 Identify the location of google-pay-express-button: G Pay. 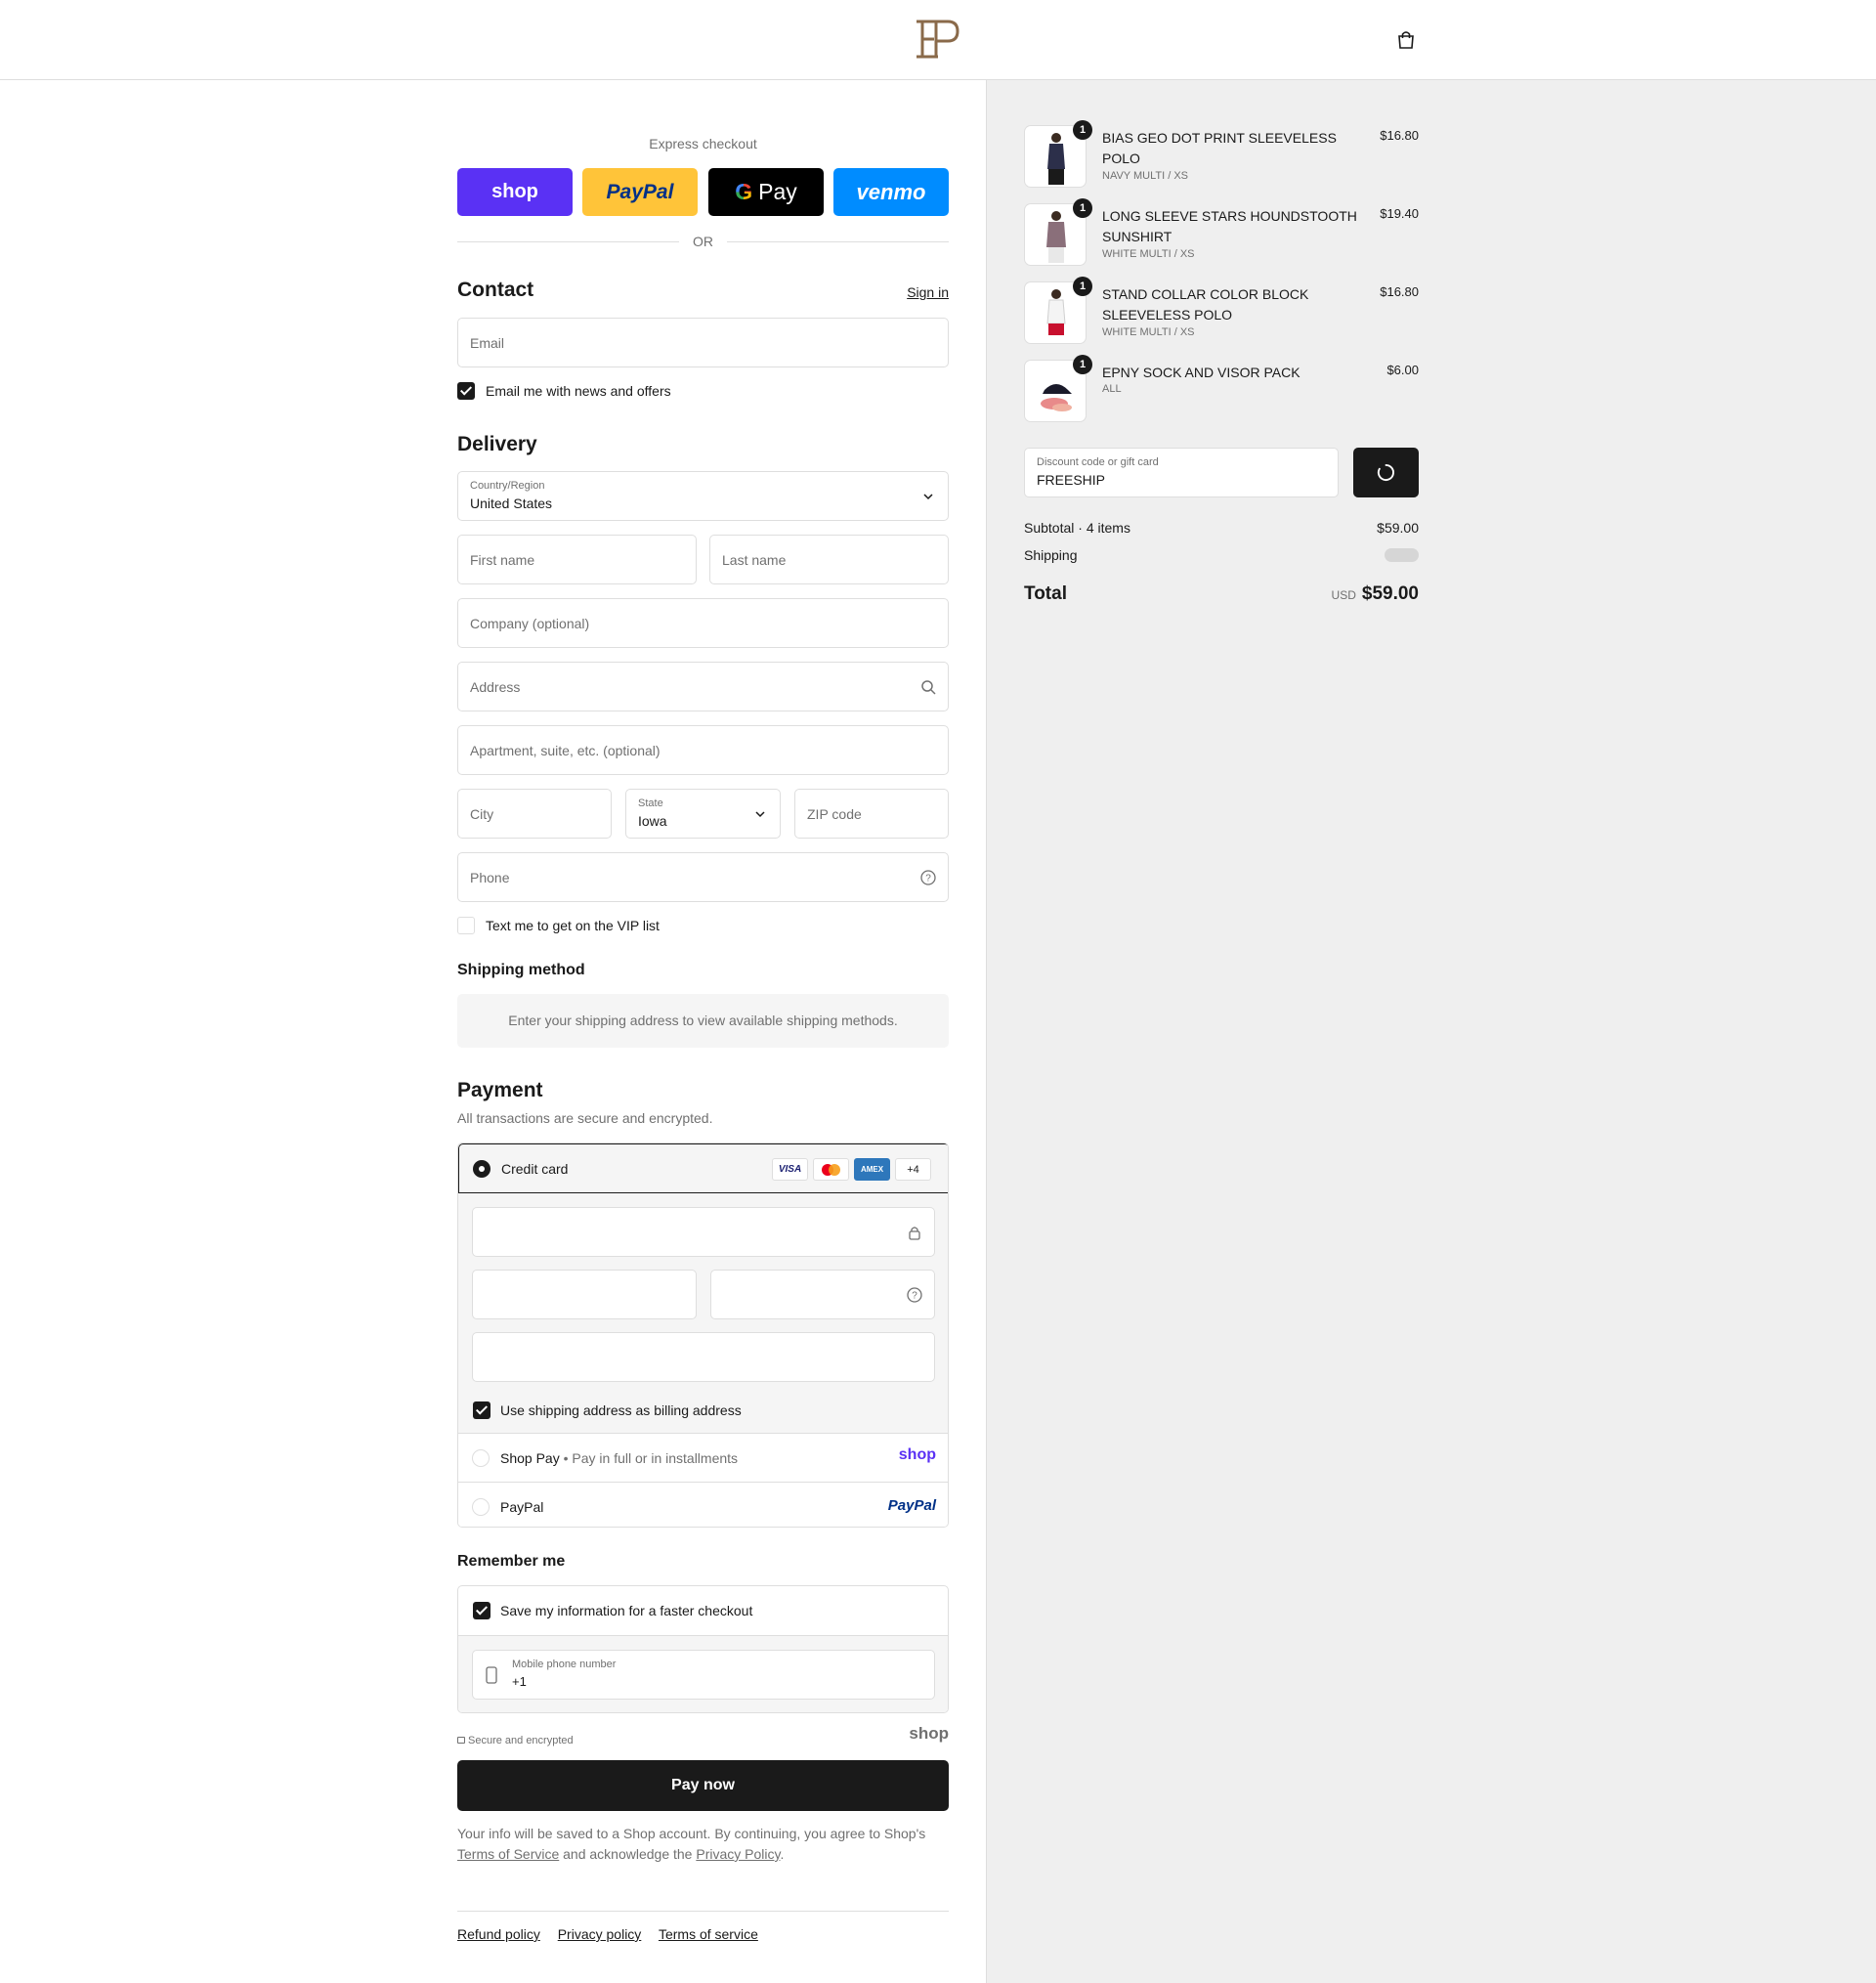
(766, 192).